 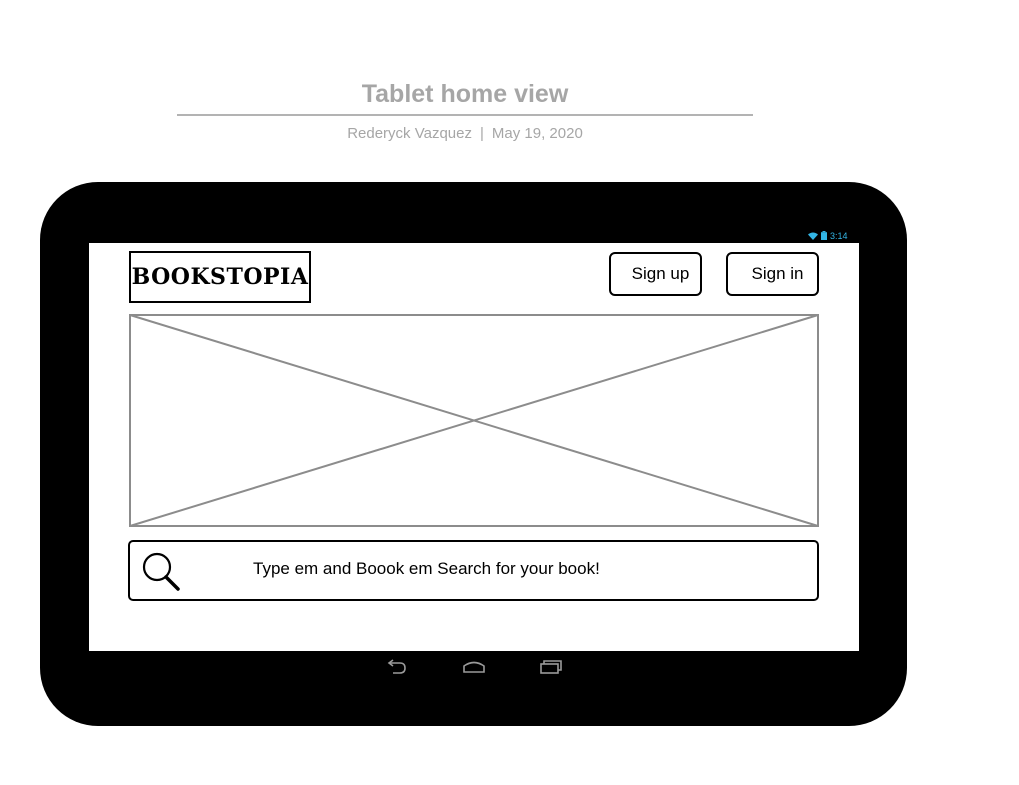 I want to click on home-icon, so click(x=474, y=667).